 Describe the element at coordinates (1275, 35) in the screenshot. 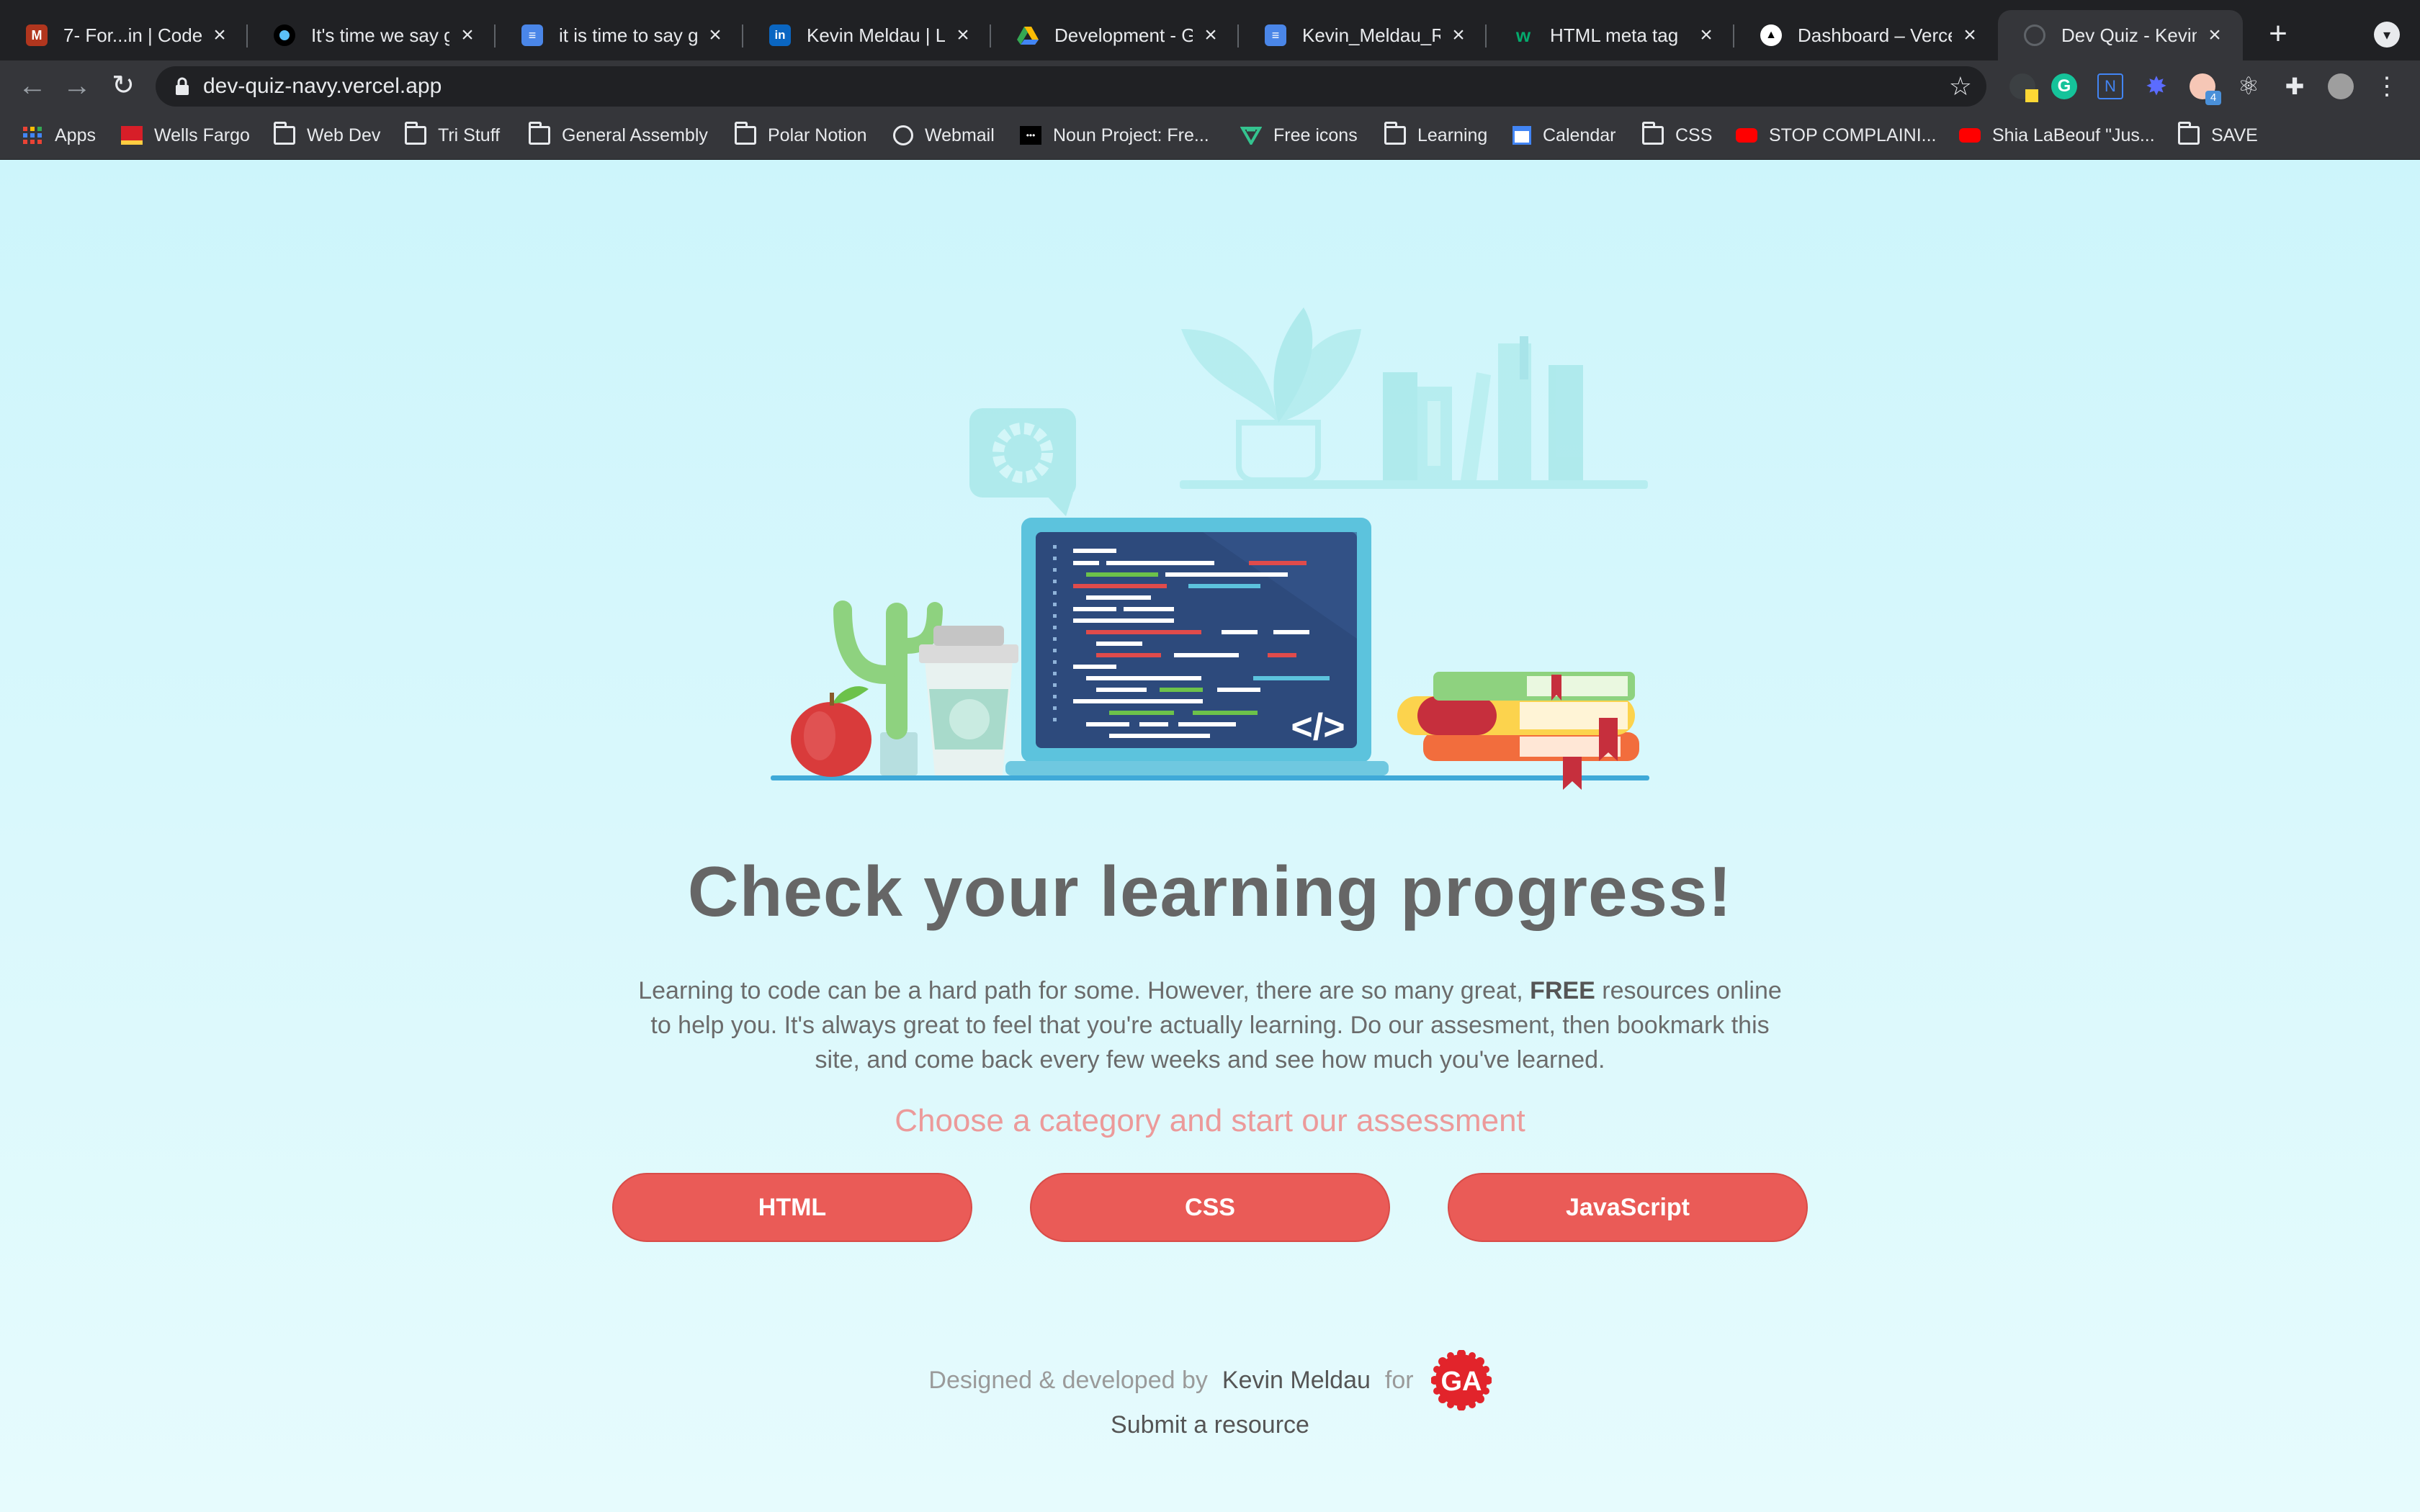

I see `docs-icon: ≡` at that location.